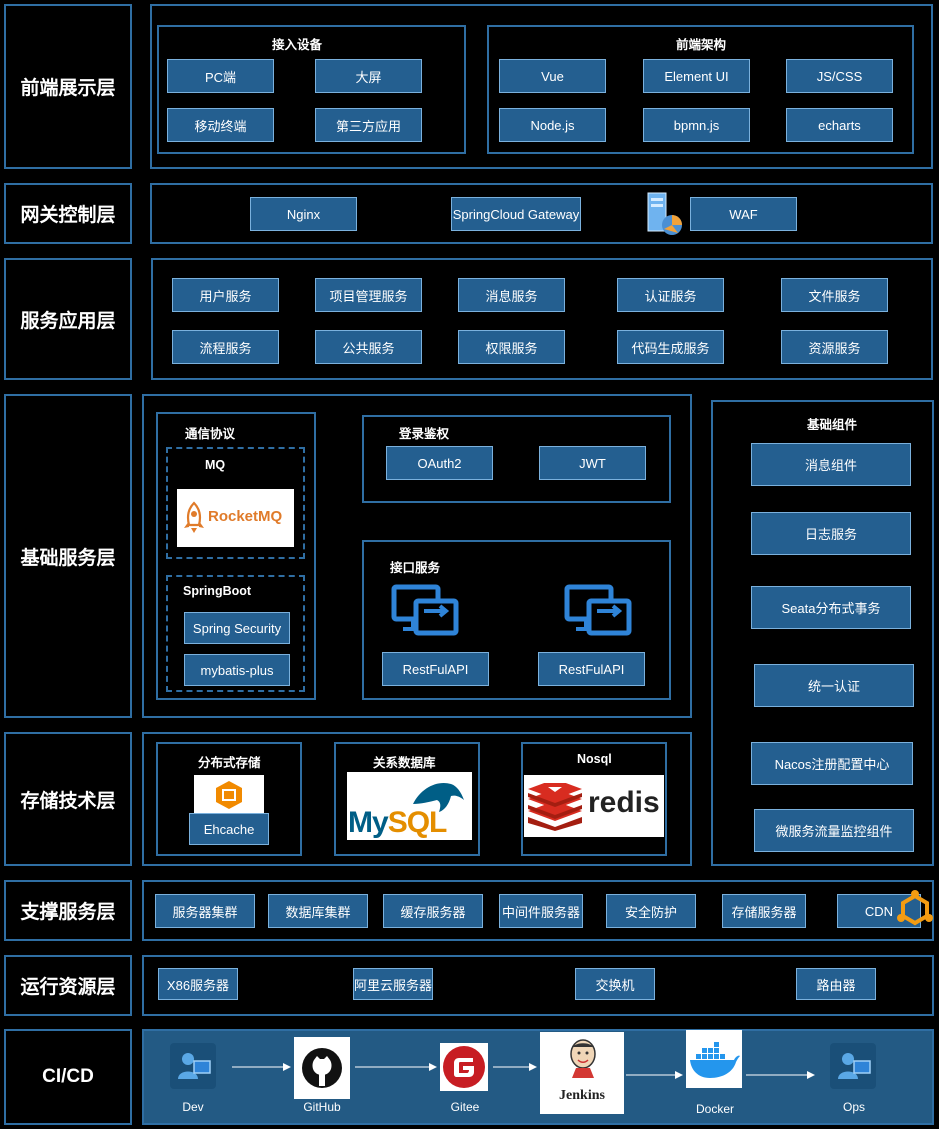  What do you see at coordinates (215, 465) in the screenshot?
I see `mq-title: MQ` at bounding box center [215, 465].